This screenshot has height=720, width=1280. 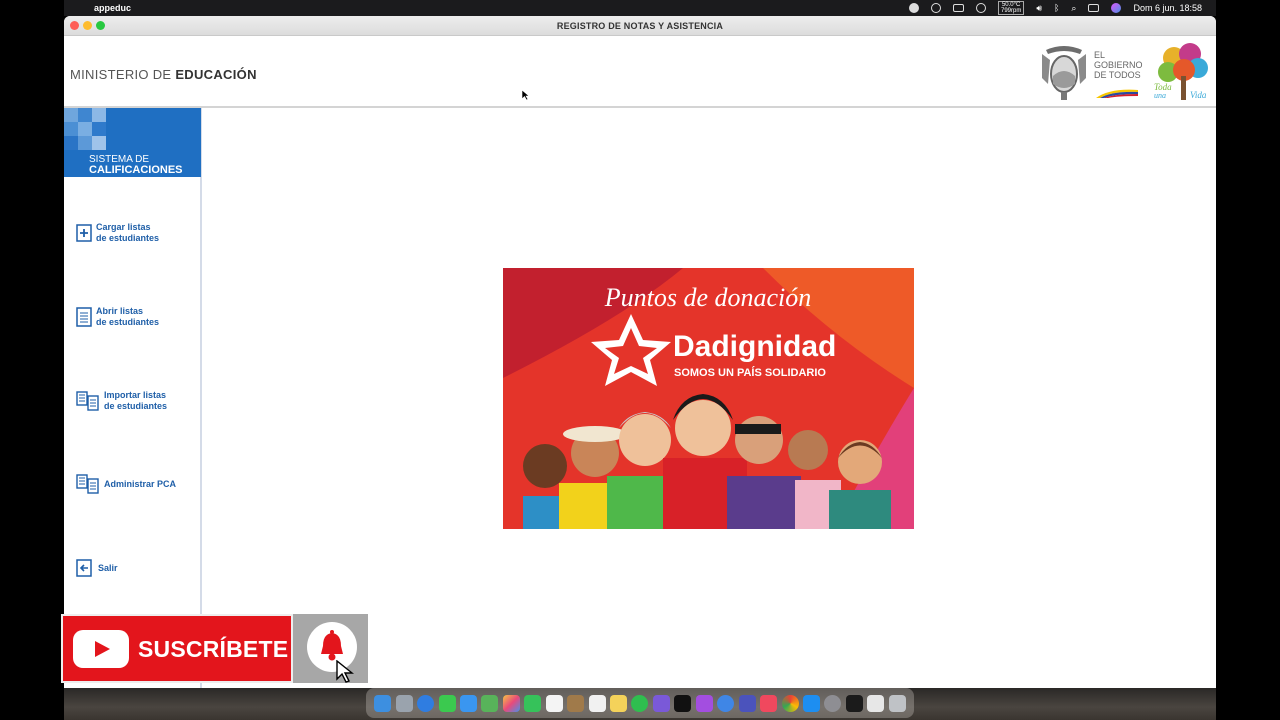 I want to click on gob-line-1: EL, so click(x=1100, y=55).